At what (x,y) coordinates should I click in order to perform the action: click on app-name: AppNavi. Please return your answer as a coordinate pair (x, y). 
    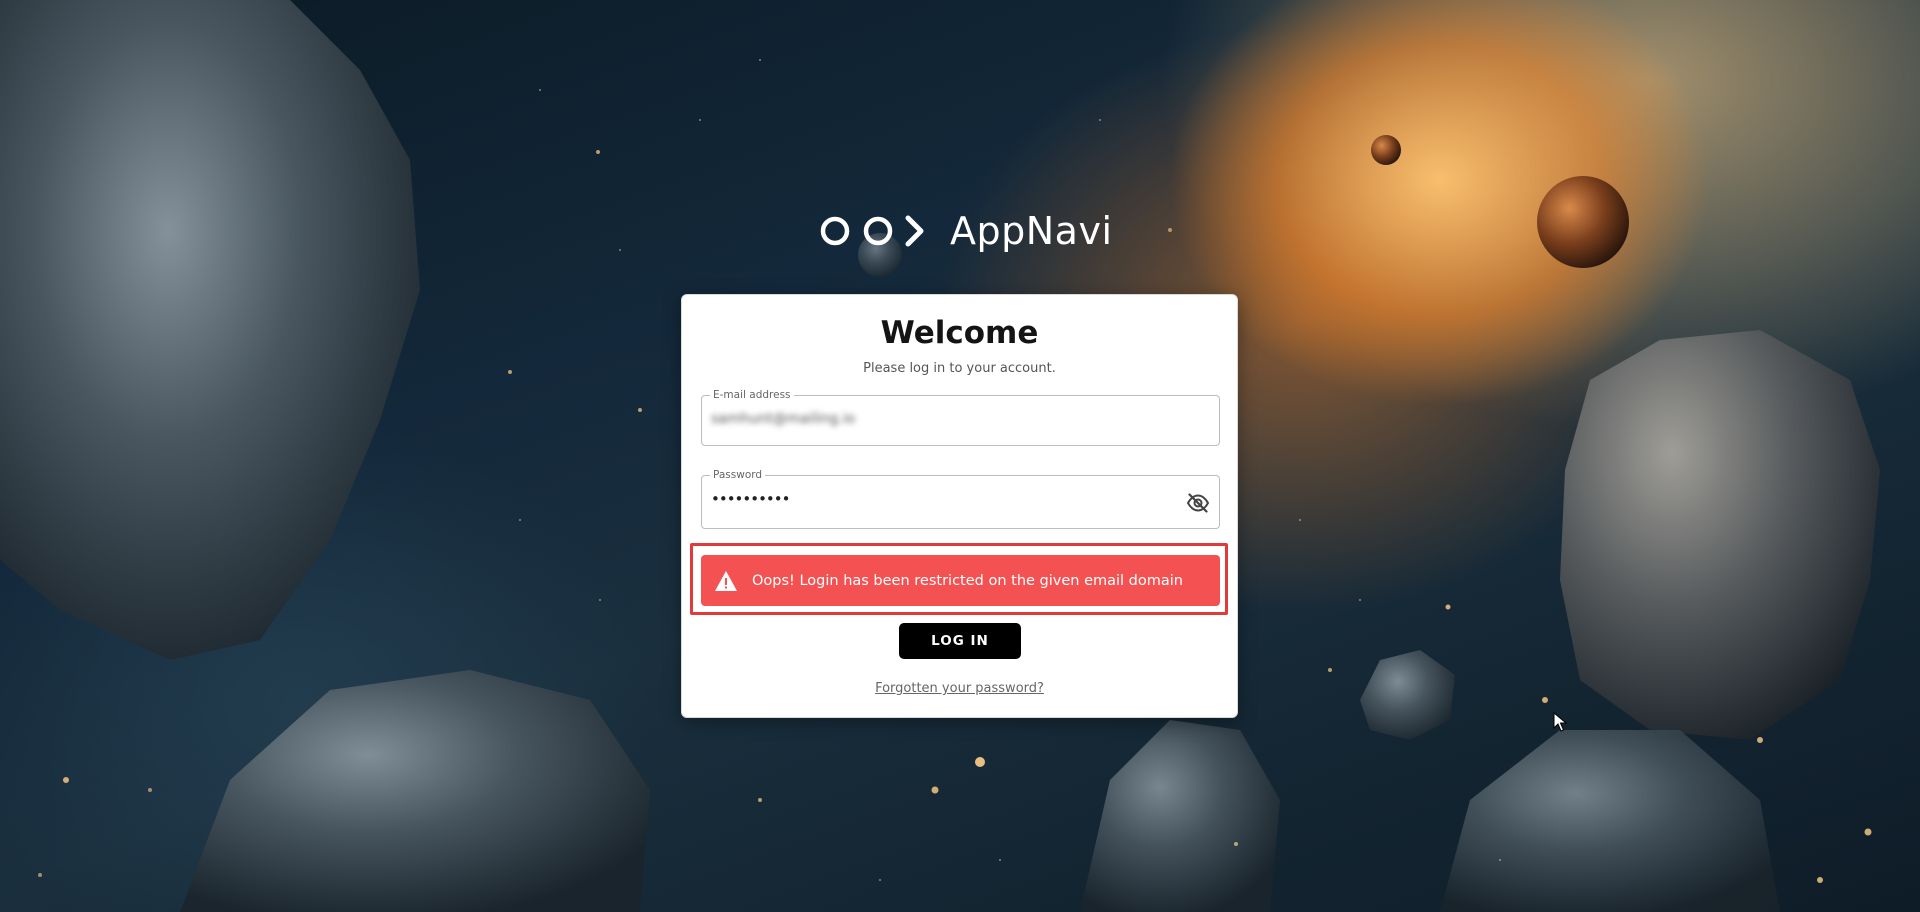
    Looking at the image, I should click on (1031, 231).